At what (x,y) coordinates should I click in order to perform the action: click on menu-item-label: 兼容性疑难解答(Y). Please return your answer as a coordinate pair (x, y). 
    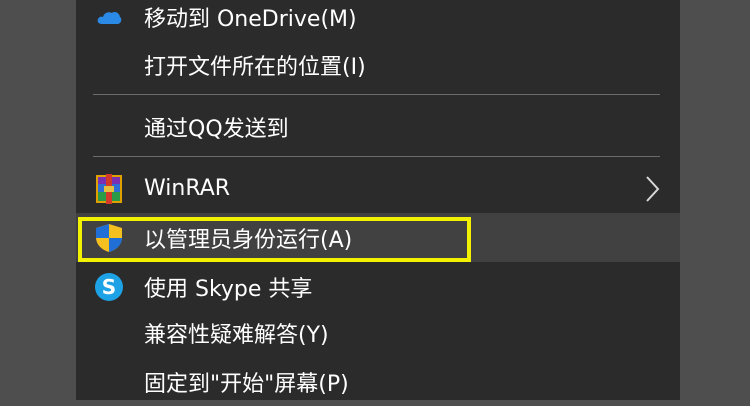
    Looking at the image, I should click on (236, 335).